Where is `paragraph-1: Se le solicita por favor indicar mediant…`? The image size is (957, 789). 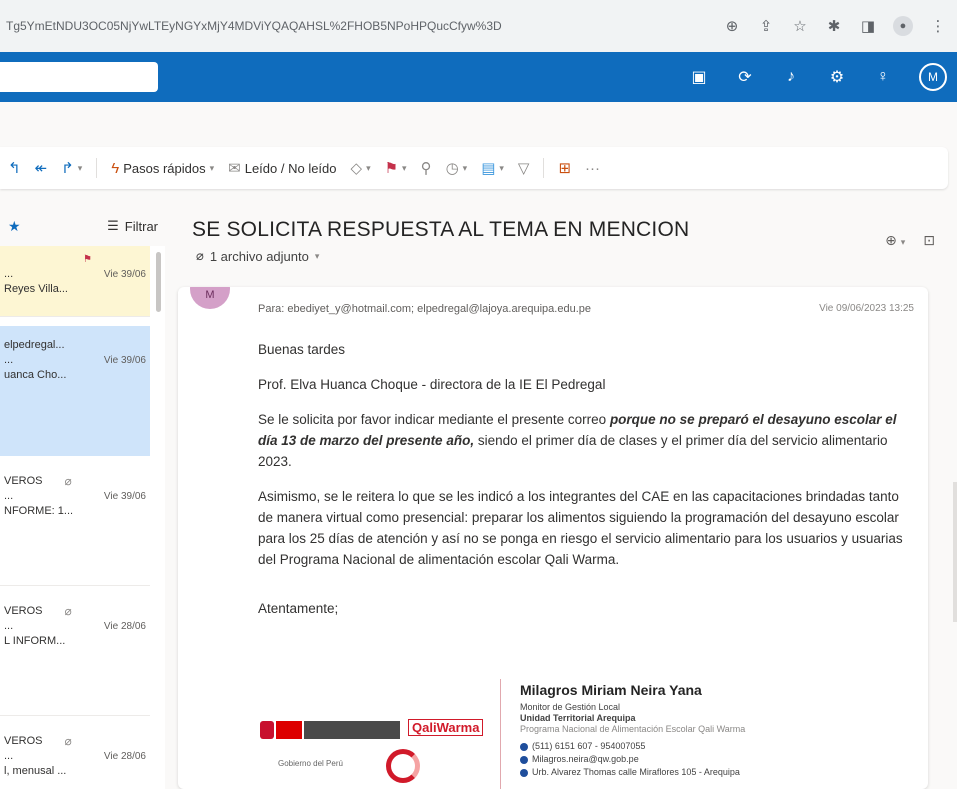
paragraph-1: Se le solicita por favor indicar mediant… is located at coordinates (583, 440).